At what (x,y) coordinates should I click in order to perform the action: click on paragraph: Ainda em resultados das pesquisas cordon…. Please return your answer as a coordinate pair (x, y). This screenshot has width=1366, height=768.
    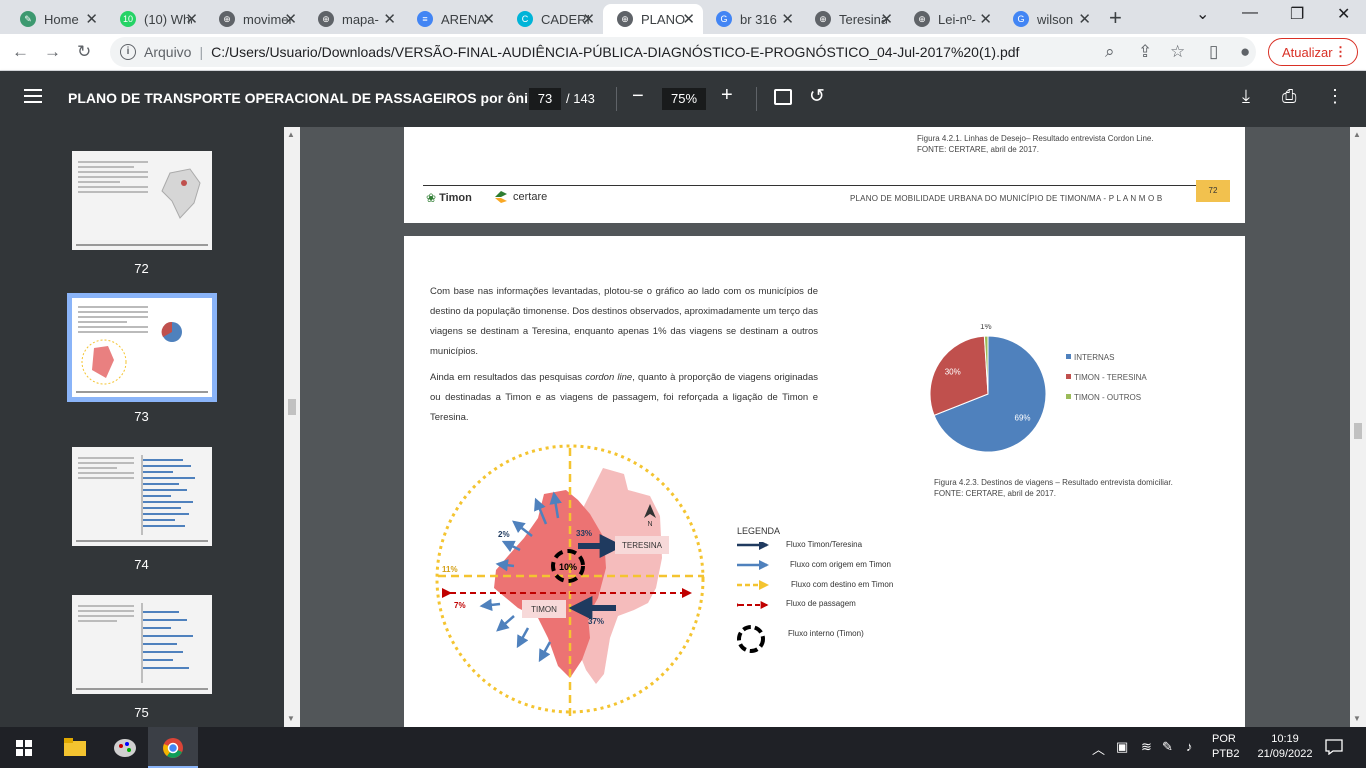
    Looking at the image, I should click on (624, 398).